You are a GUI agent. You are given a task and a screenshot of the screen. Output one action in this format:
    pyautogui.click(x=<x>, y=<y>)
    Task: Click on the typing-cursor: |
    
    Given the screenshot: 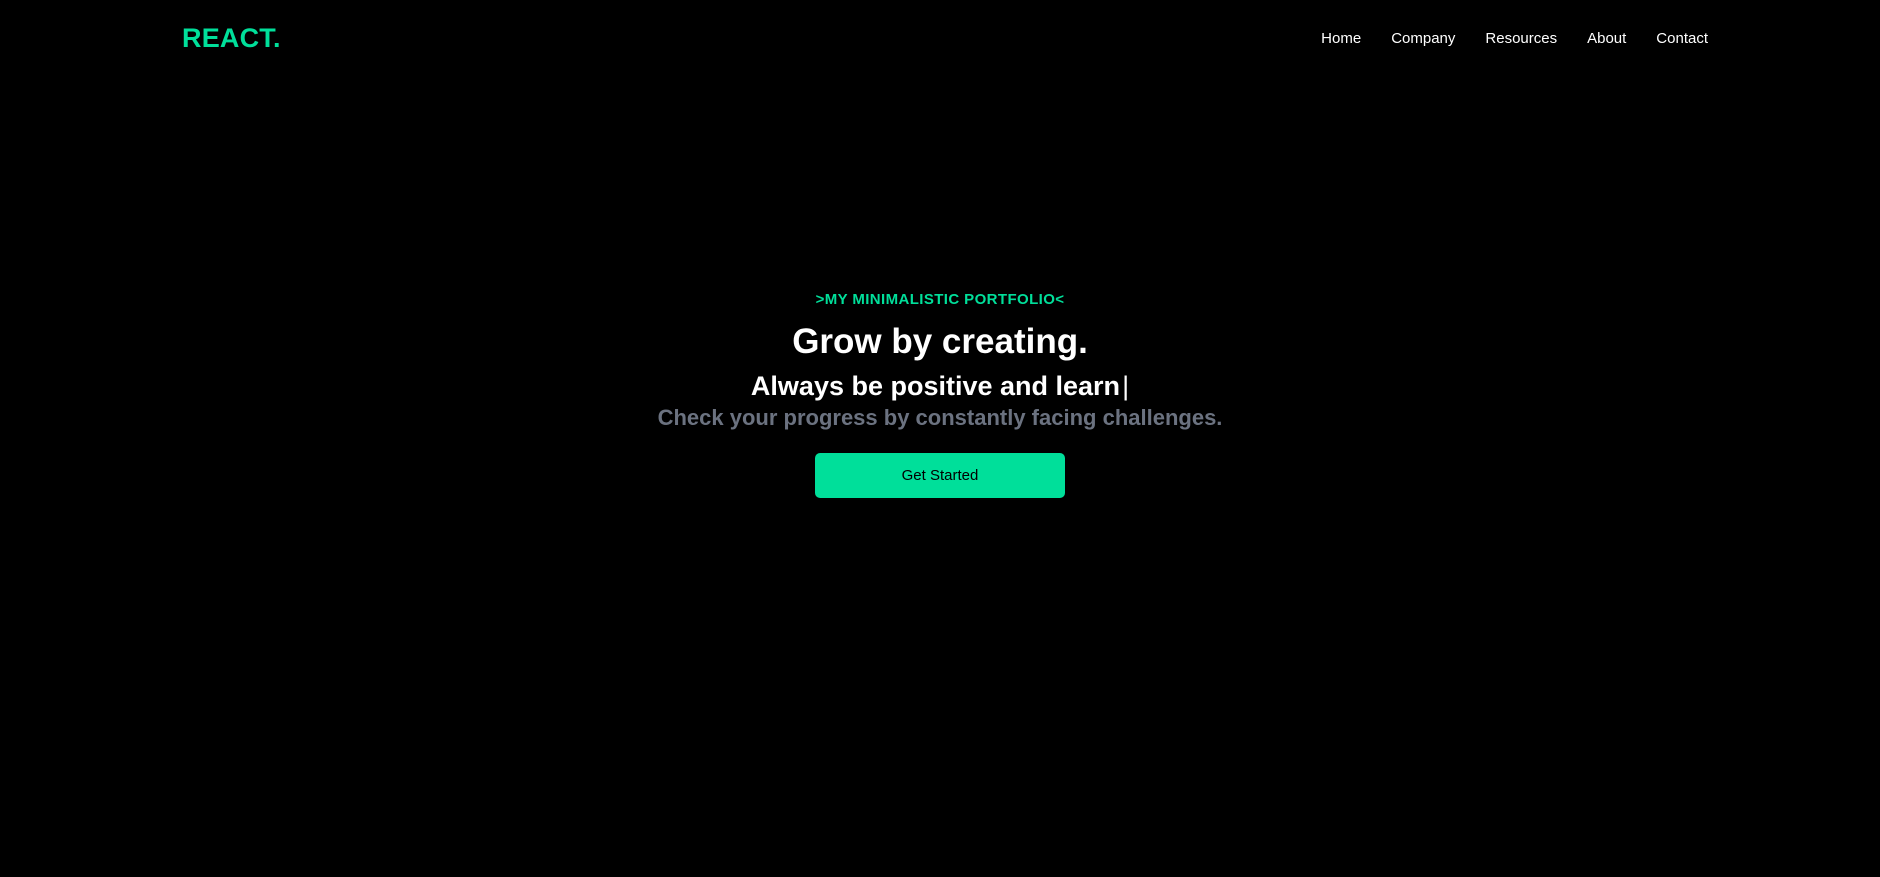 What is the action you would take?
    pyautogui.click(x=1126, y=385)
    